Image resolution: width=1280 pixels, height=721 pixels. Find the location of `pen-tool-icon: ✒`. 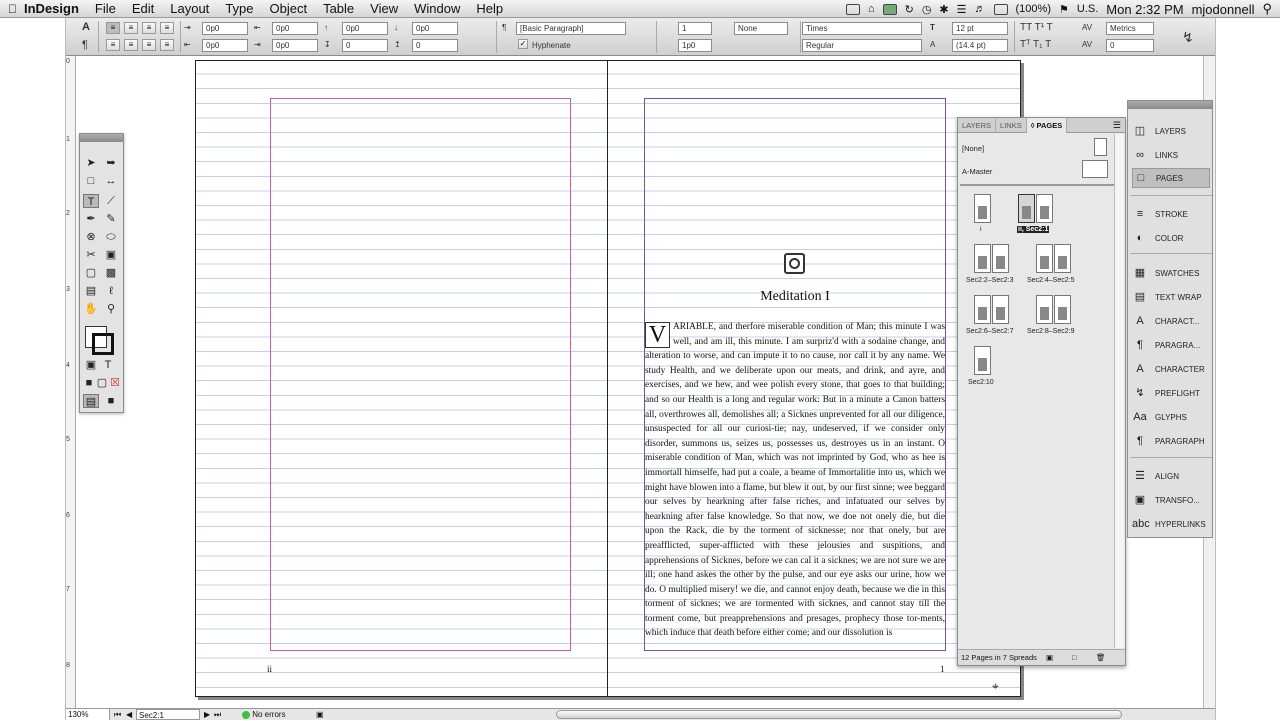

pen-tool-icon: ✒ is located at coordinates (91, 219).